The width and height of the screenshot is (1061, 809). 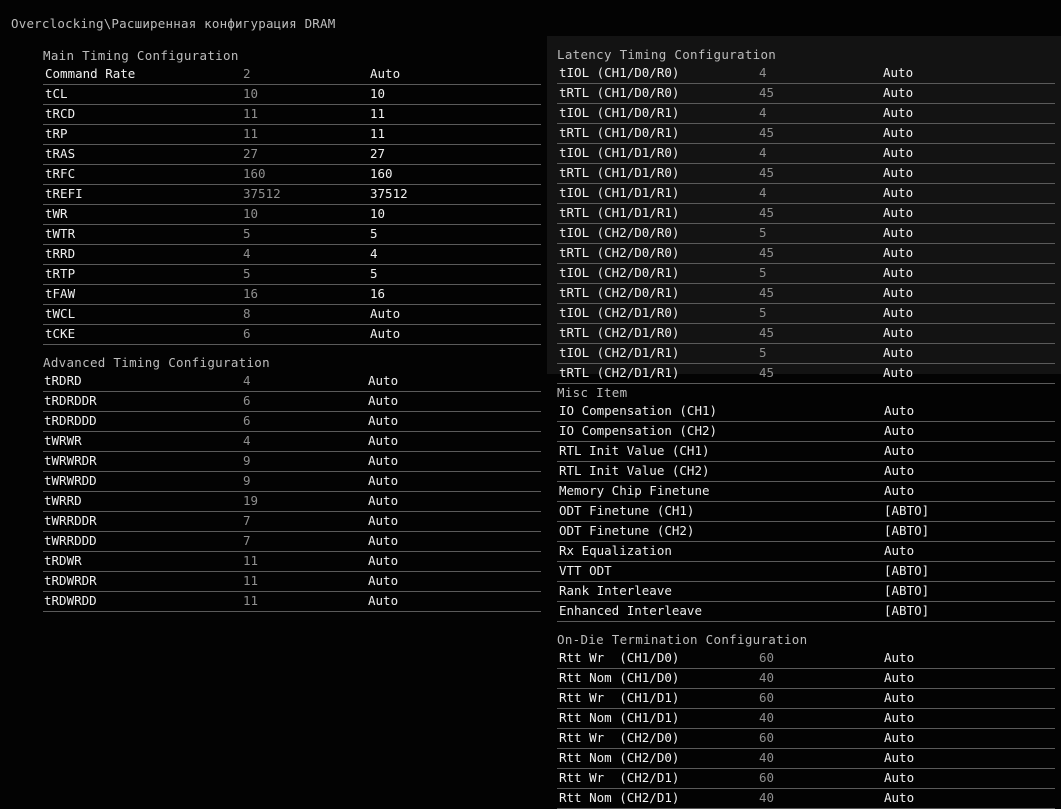 What do you see at coordinates (806, 154) in the screenshot?
I see `setting-row: tIOL (CH1/D1/R0) 4 Auto` at bounding box center [806, 154].